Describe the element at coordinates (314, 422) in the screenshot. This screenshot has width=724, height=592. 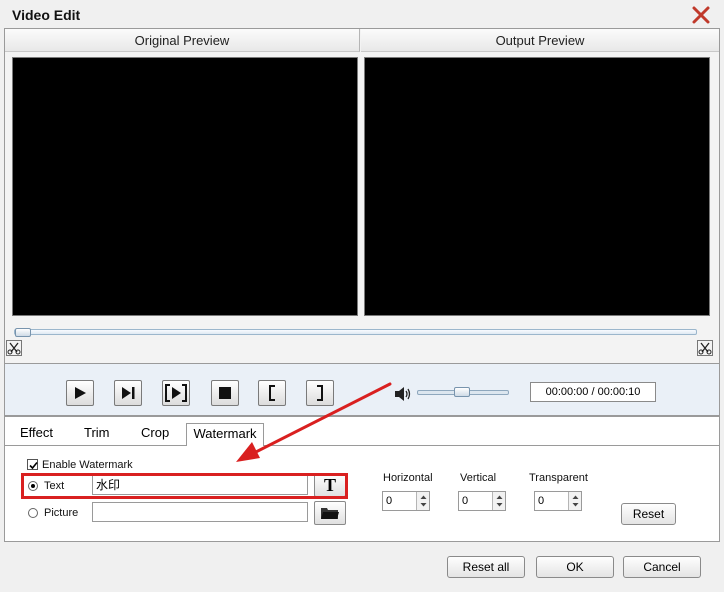
I see `annotation-arrow-icon` at that location.